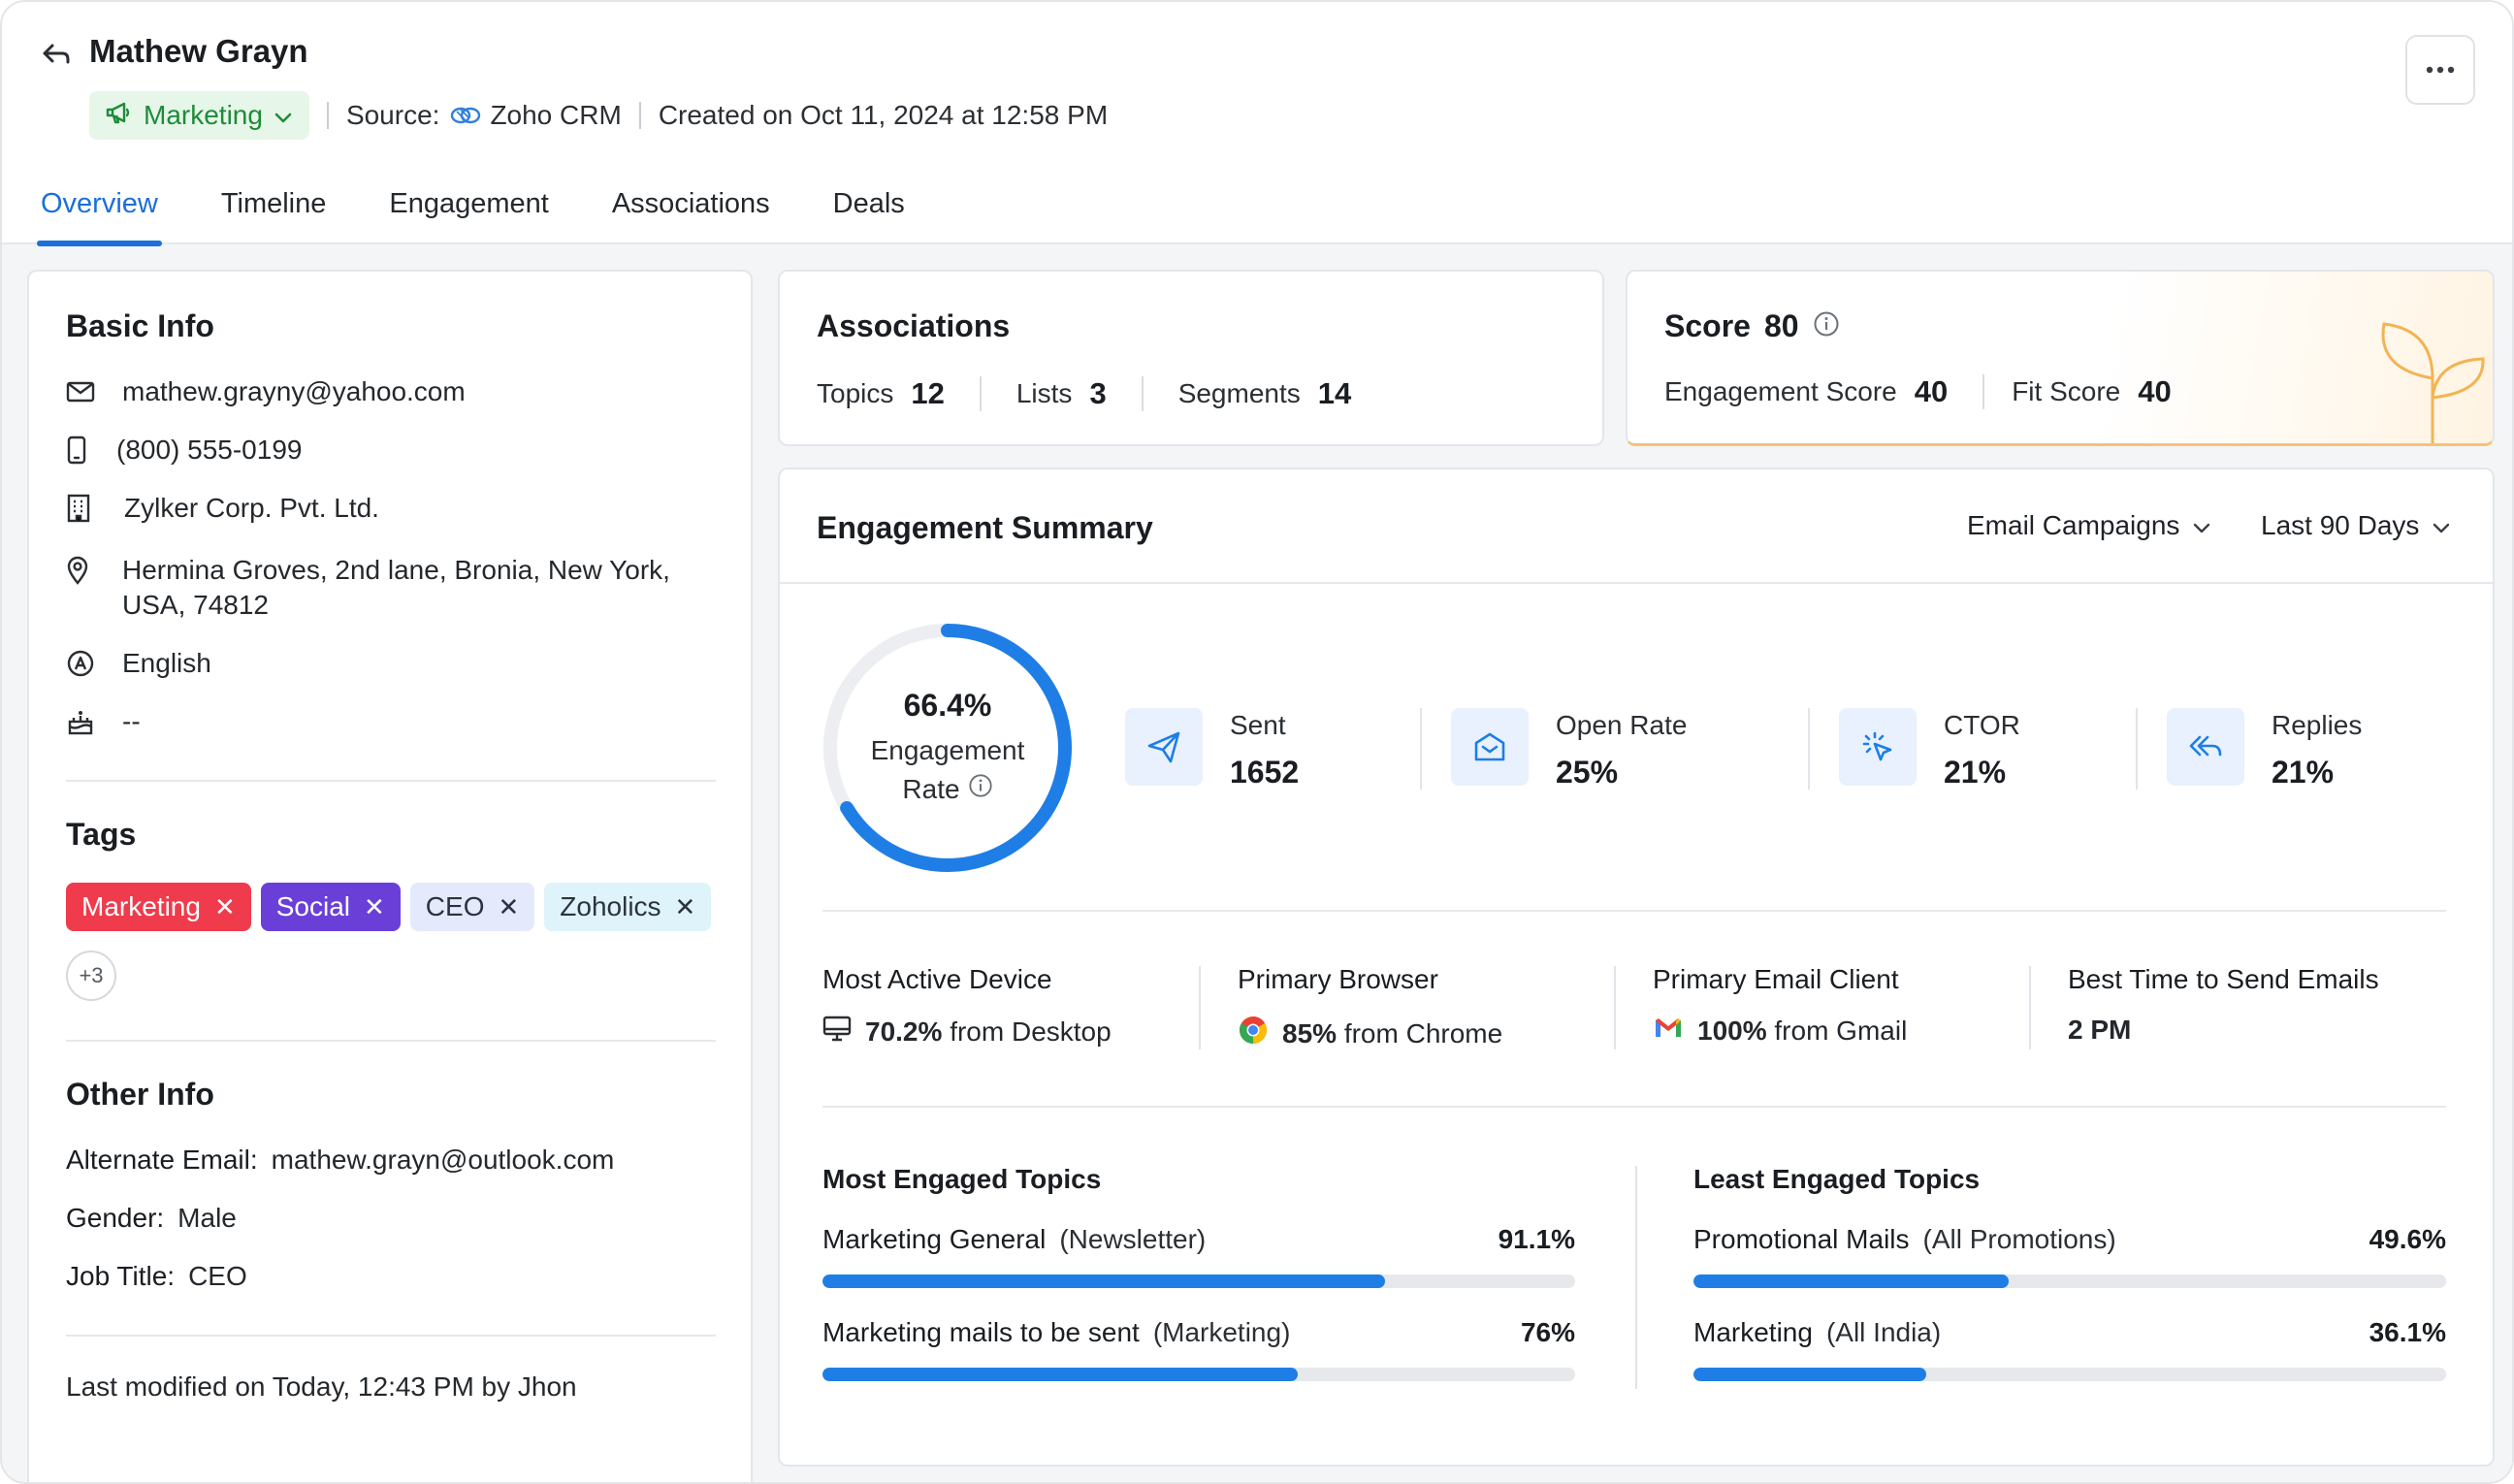  What do you see at coordinates (392, 115) in the screenshot?
I see `source-label: Source:` at bounding box center [392, 115].